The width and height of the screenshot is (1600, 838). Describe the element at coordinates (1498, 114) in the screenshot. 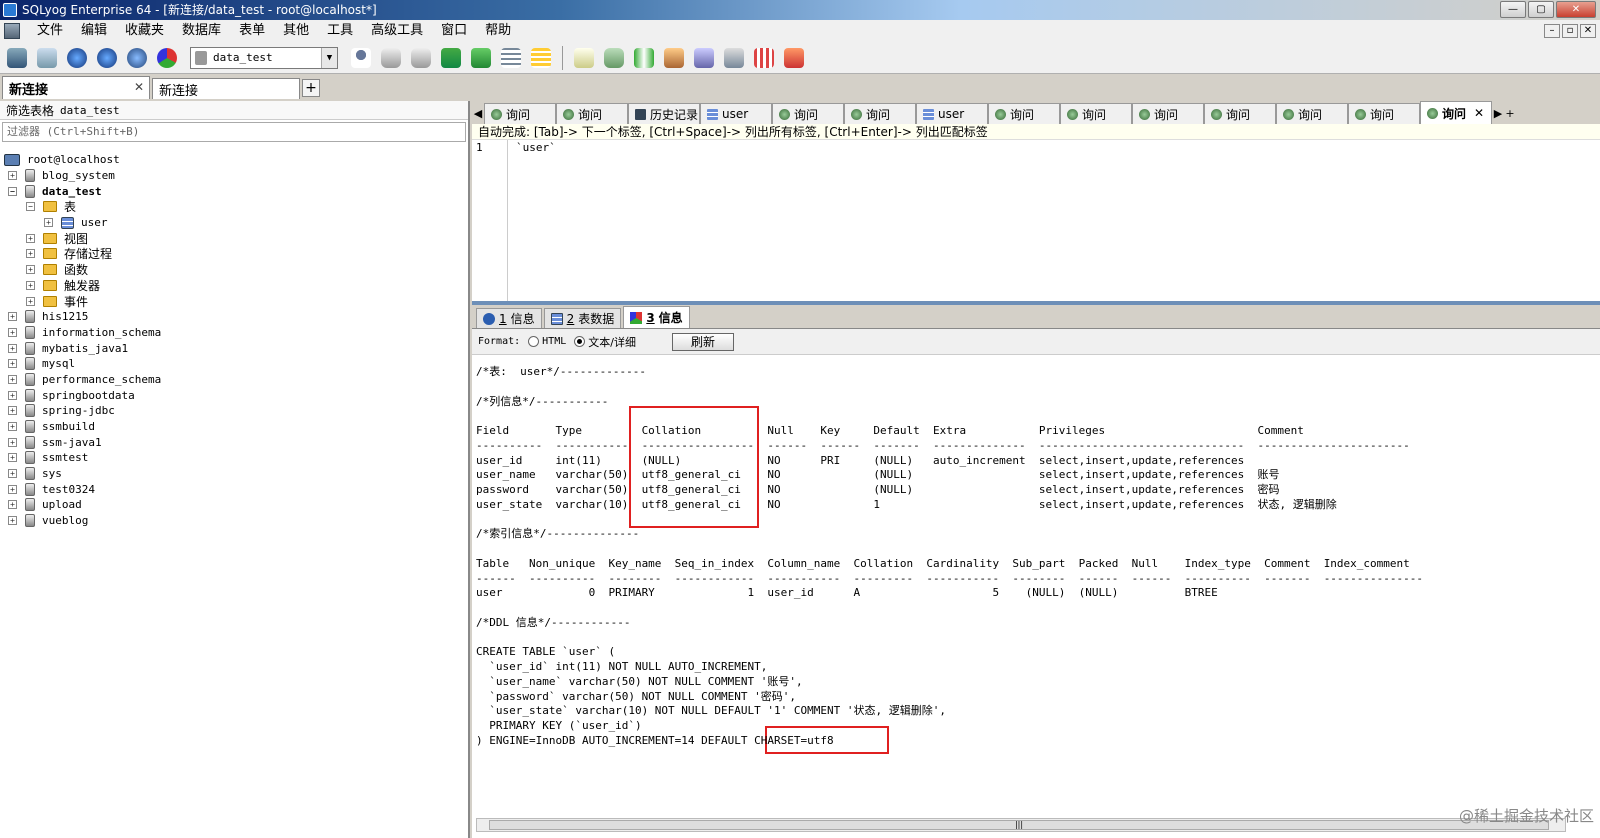

I see `tab-scroll-right-icon: ▶` at that location.